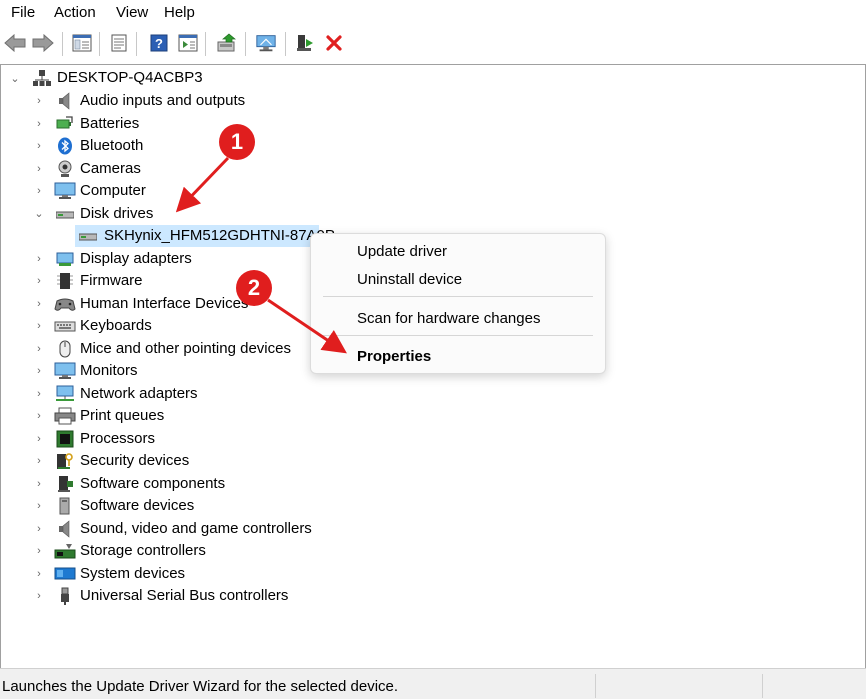 The image size is (866, 699). What do you see at coordinates (75, 13) in the screenshot?
I see `menu-action: Action` at bounding box center [75, 13].